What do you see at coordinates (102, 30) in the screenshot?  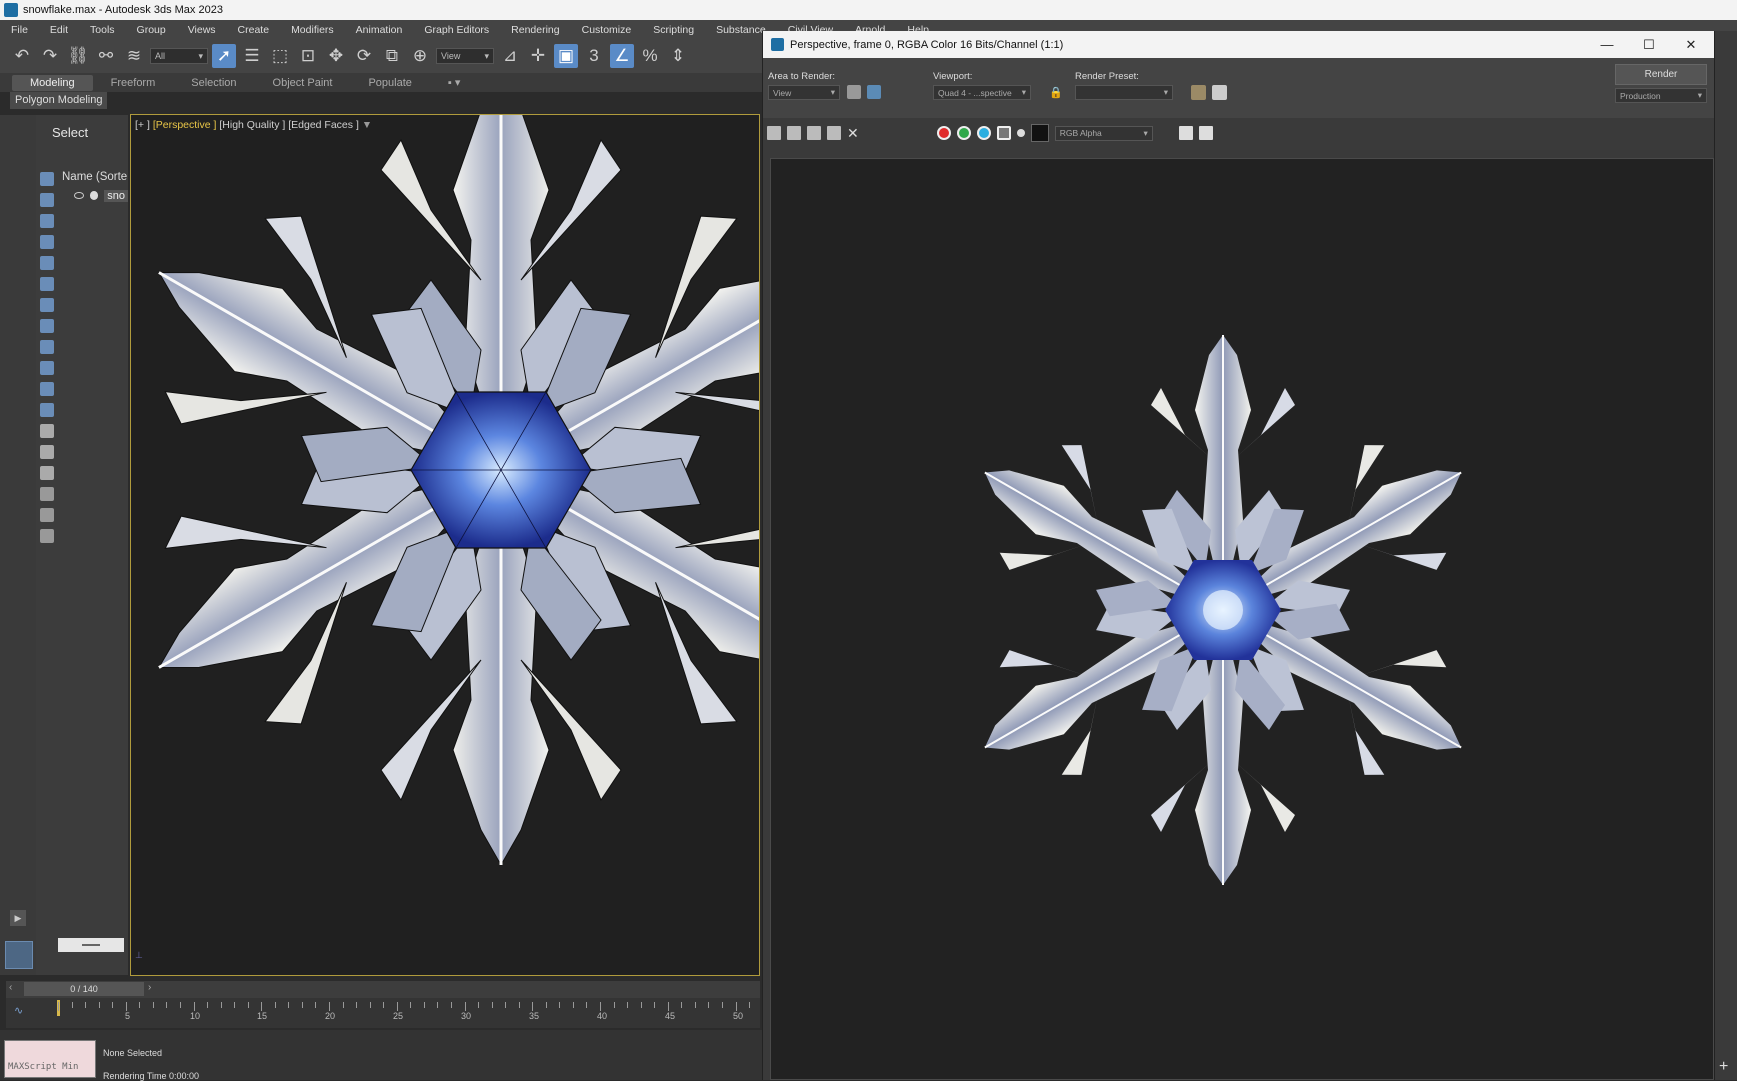 I see `menu-tools: Tools` at bounding box center [102, 30].